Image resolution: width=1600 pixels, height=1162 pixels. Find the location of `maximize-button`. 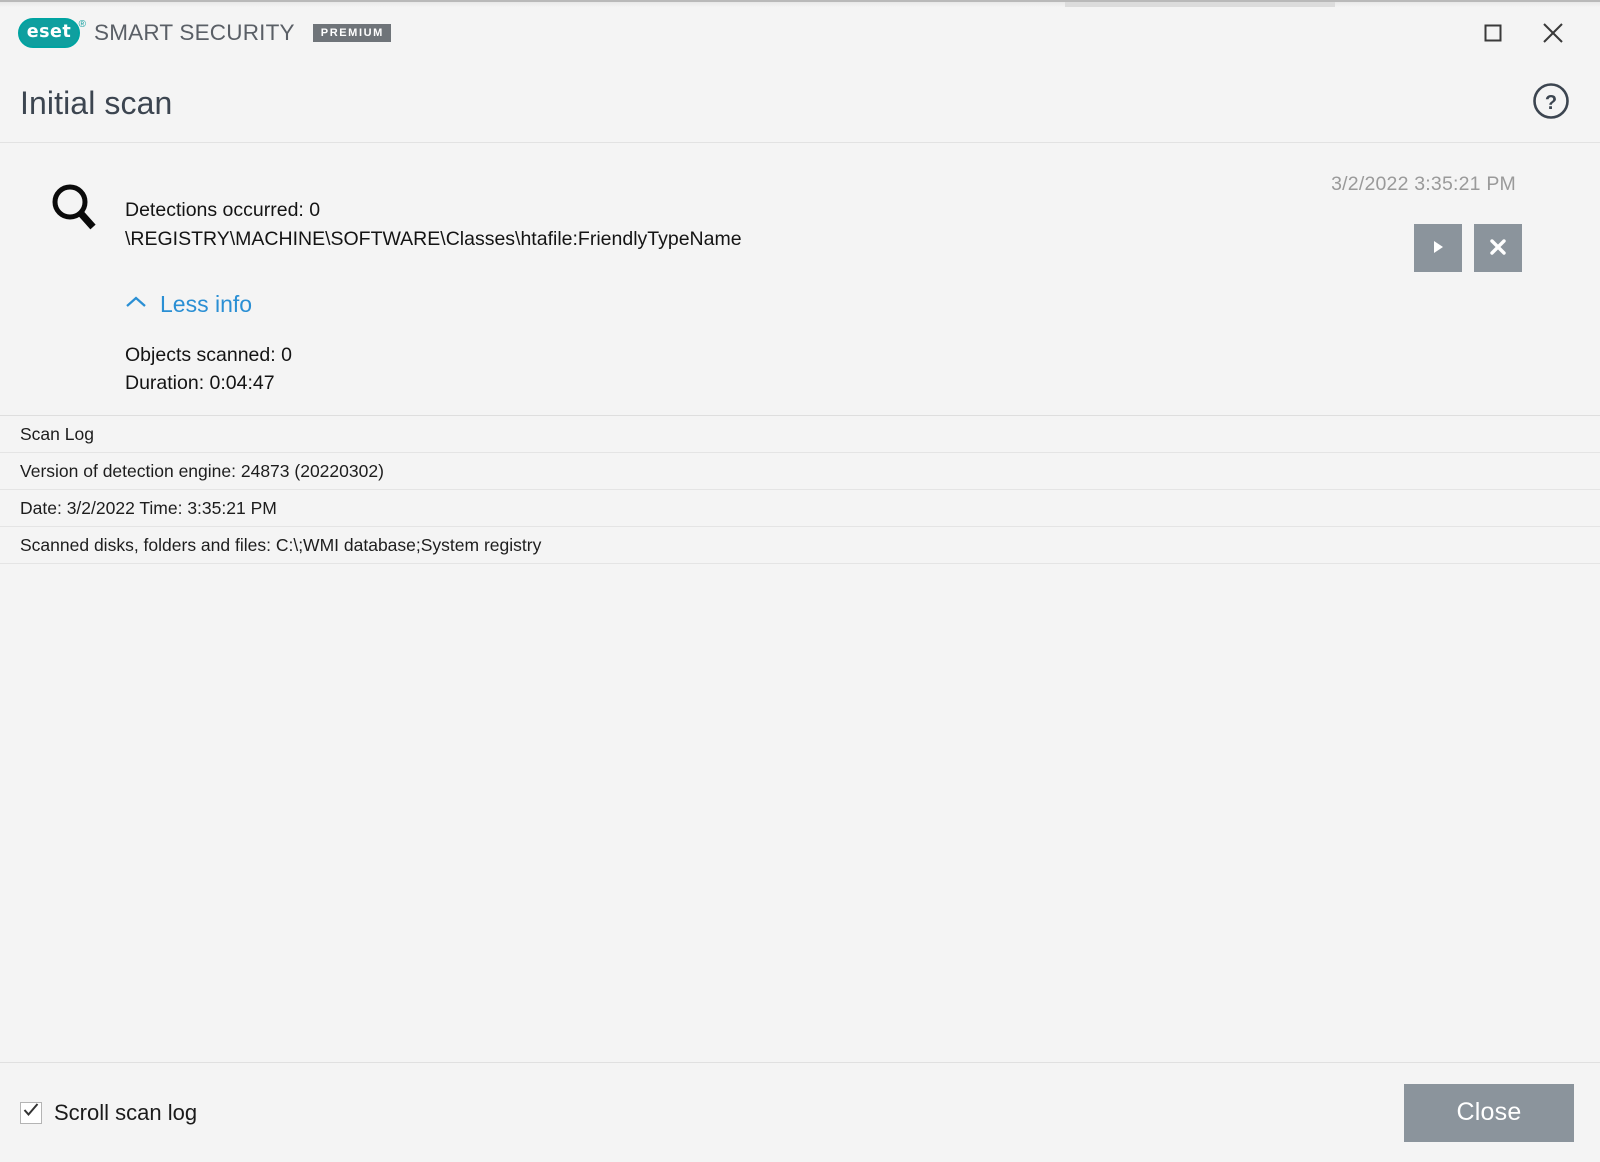

maximize-button is located at coordinates (1493, 33).